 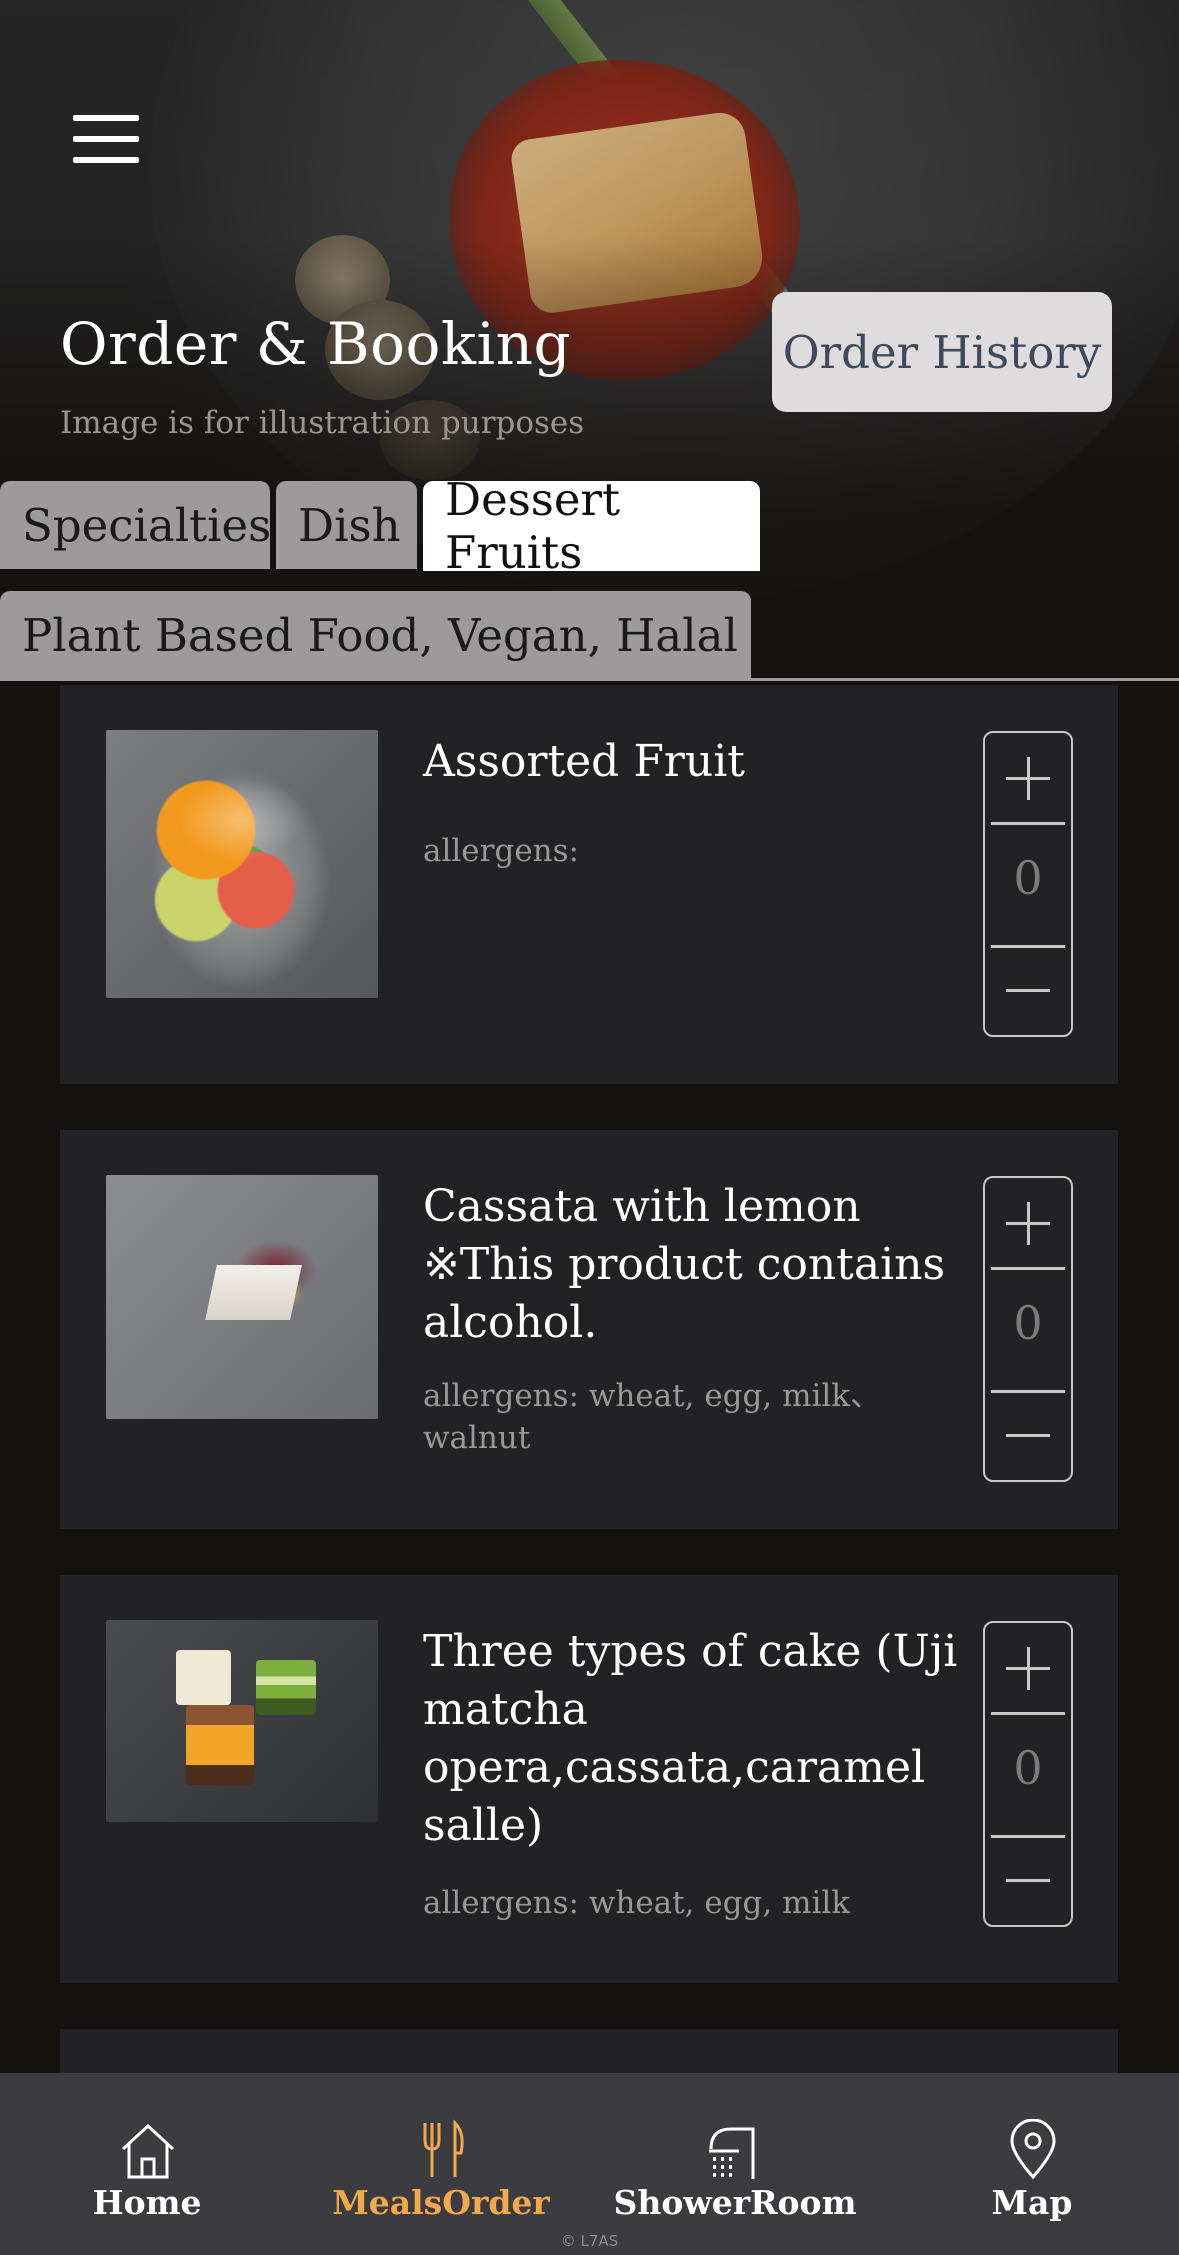 What do you see at coordinates (652, 1417) in the screenshot?
I see `menu-item-allergens: allergens: wheat, egg, milk、walnut` at bounding box center [652, 1417].